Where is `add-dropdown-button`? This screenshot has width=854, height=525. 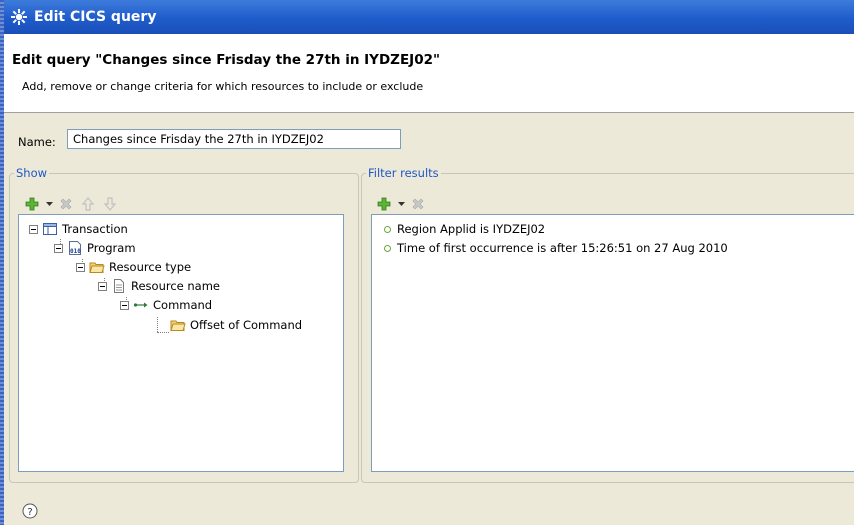
add-dropdown-button is located at coordinates (49, 204).